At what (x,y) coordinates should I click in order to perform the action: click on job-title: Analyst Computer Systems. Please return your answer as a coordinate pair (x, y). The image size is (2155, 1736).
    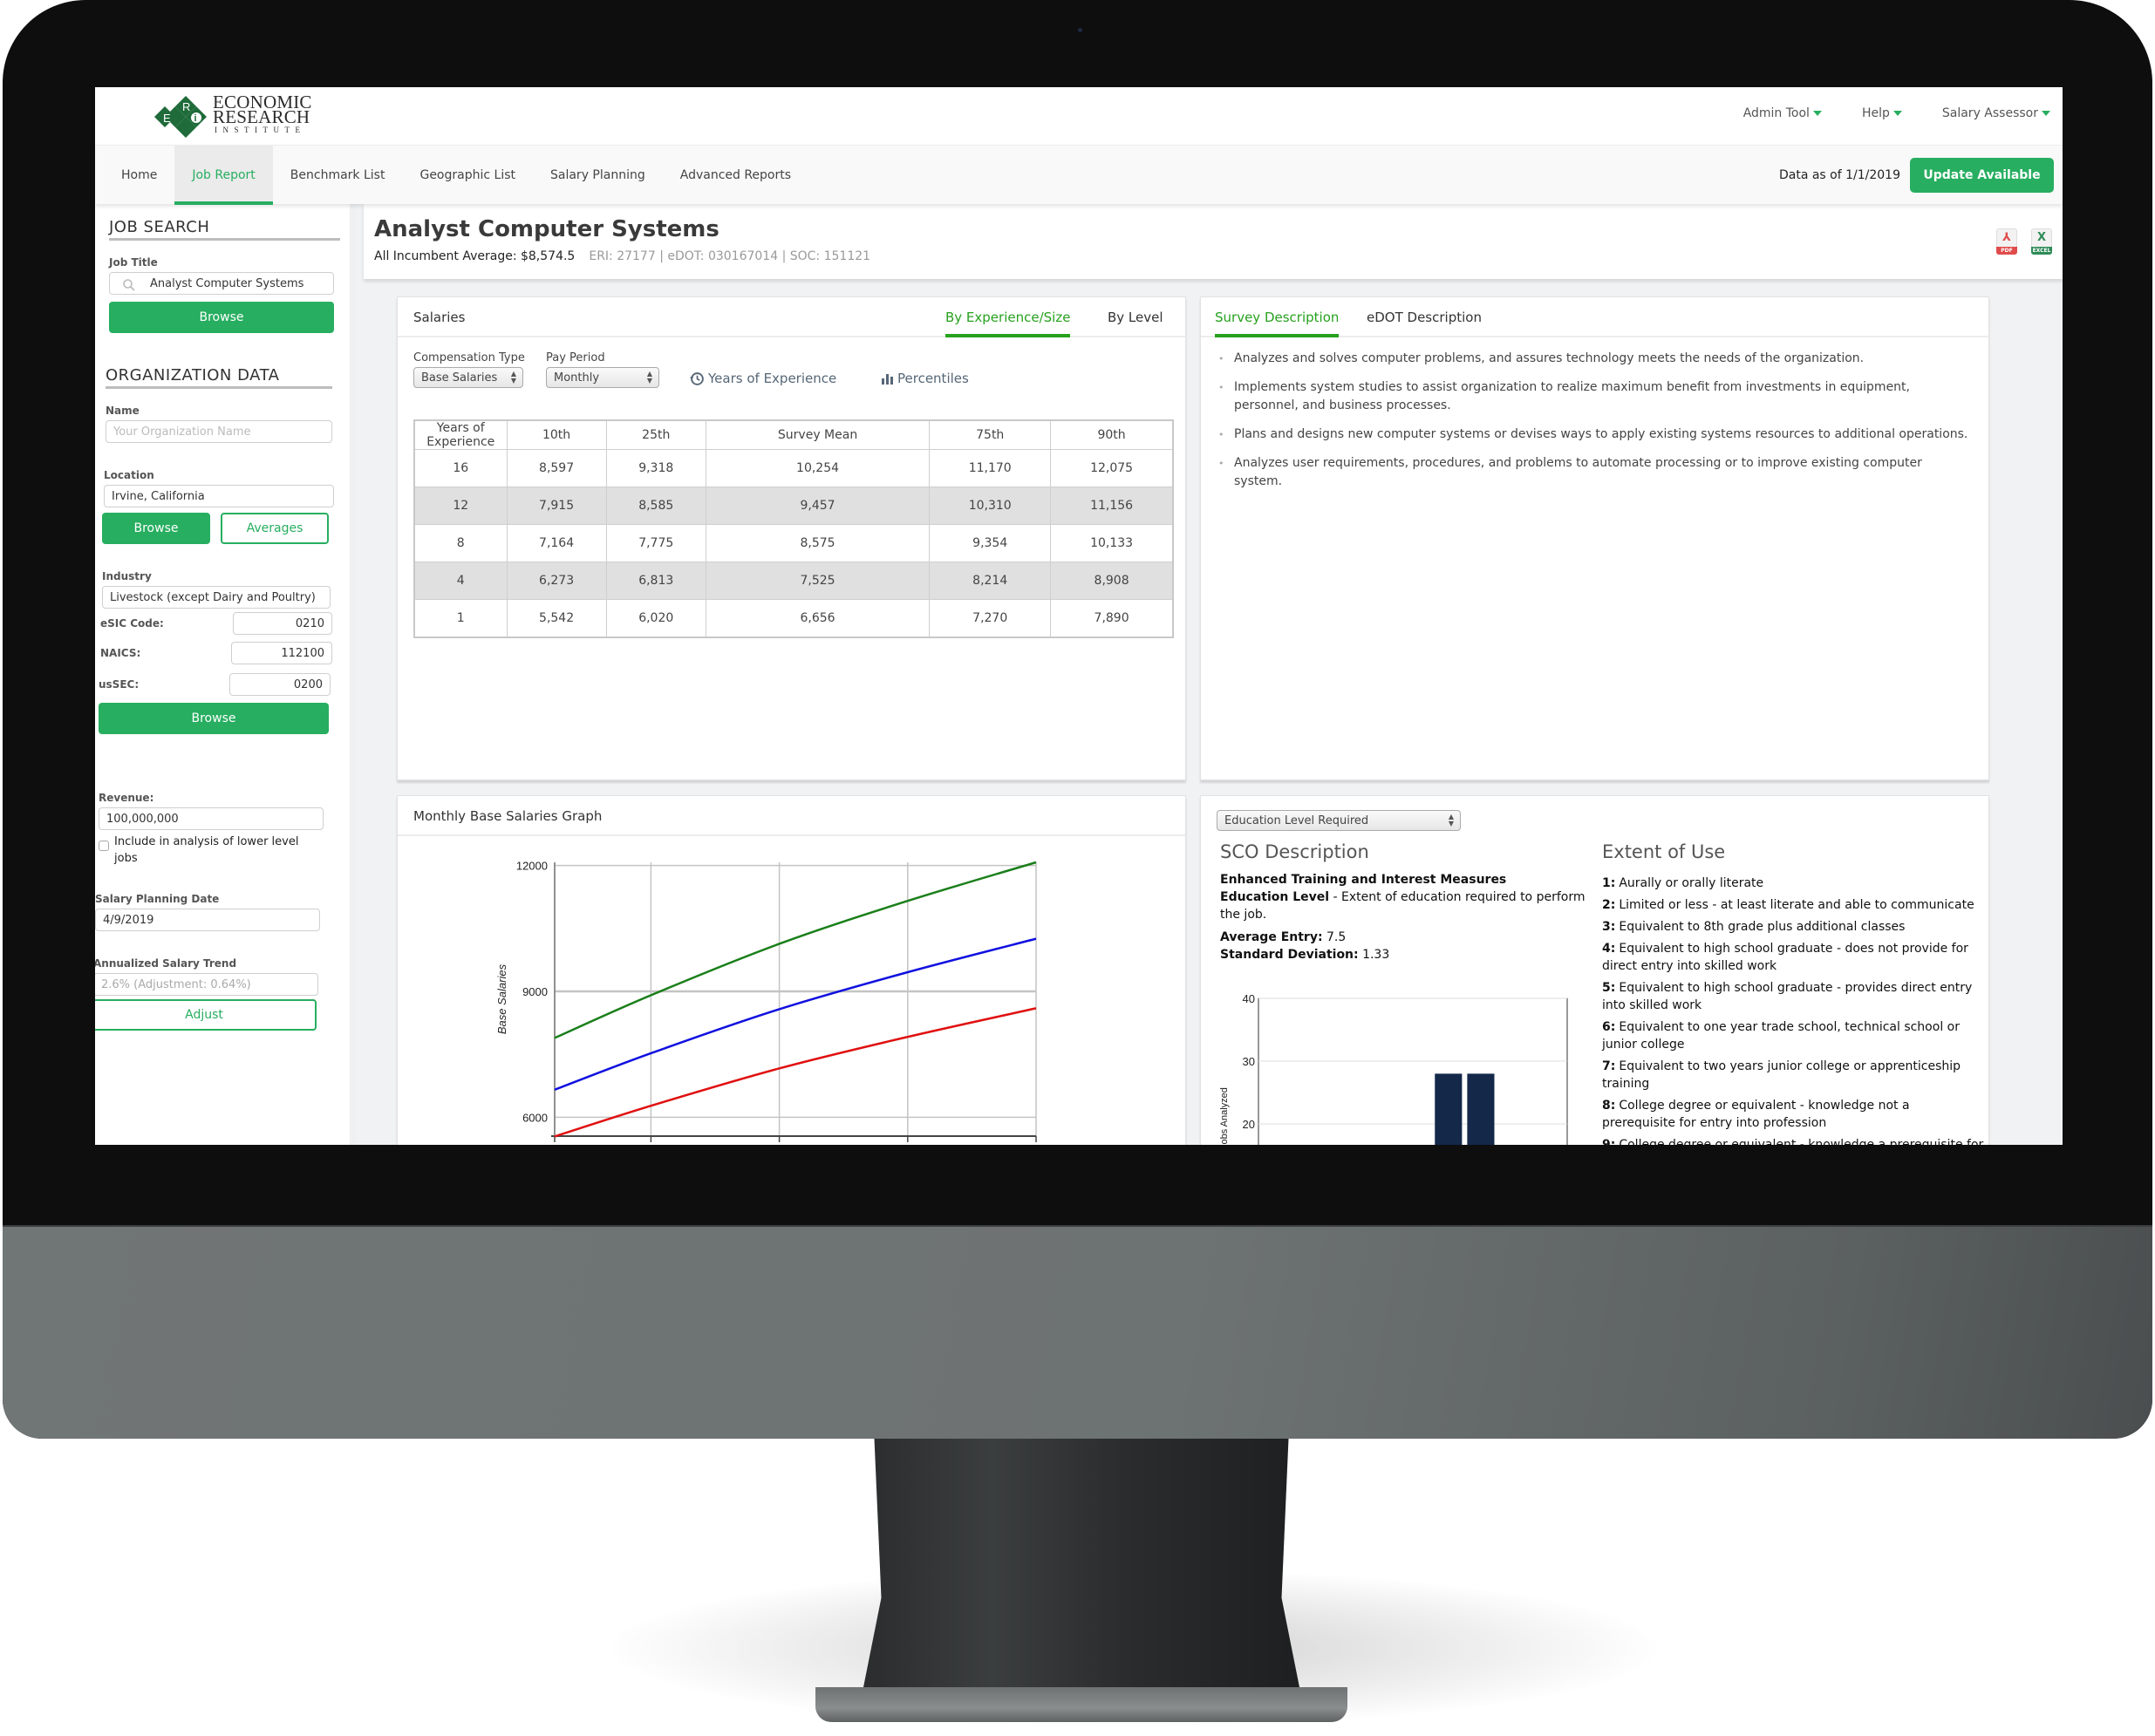
    Looking at the image, I should click on (546, 229).